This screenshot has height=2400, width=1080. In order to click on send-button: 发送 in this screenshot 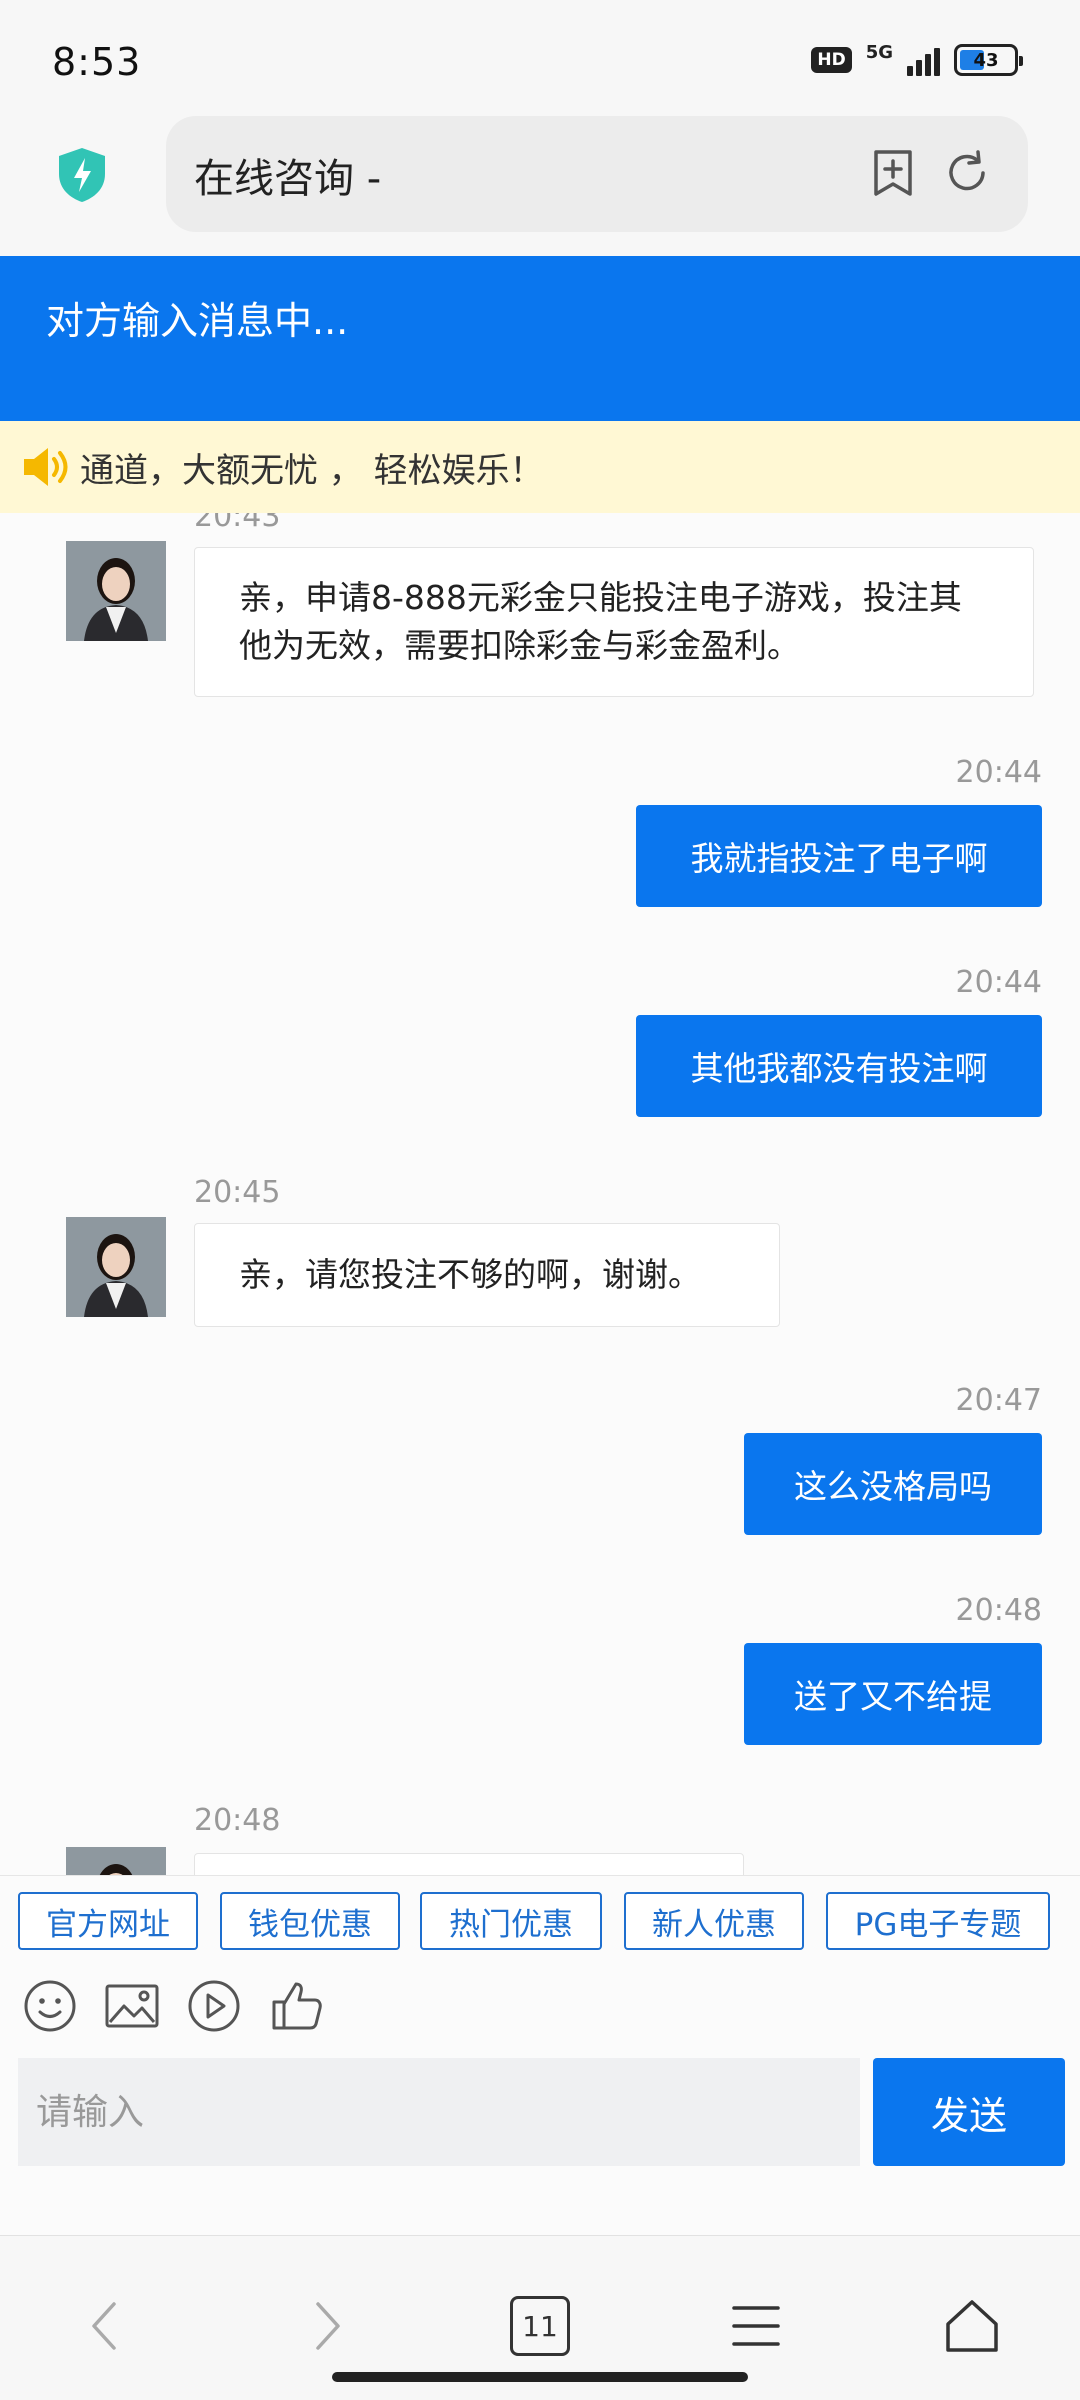, I will do `click(969, 2112)`.